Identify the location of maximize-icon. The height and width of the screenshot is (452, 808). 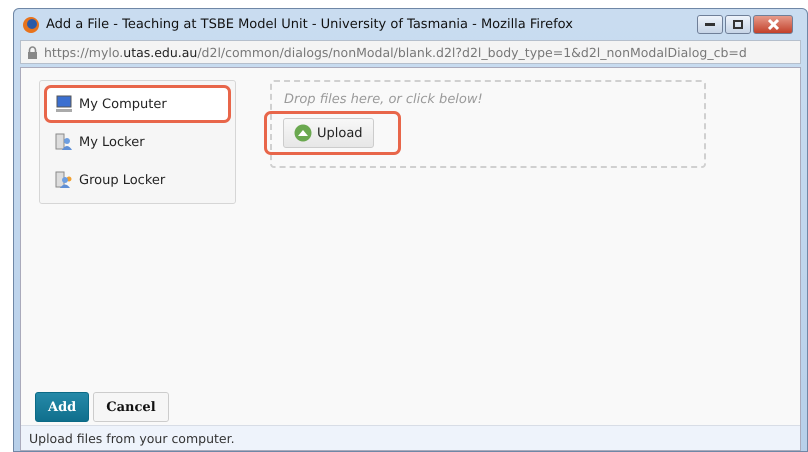
(738, 24).